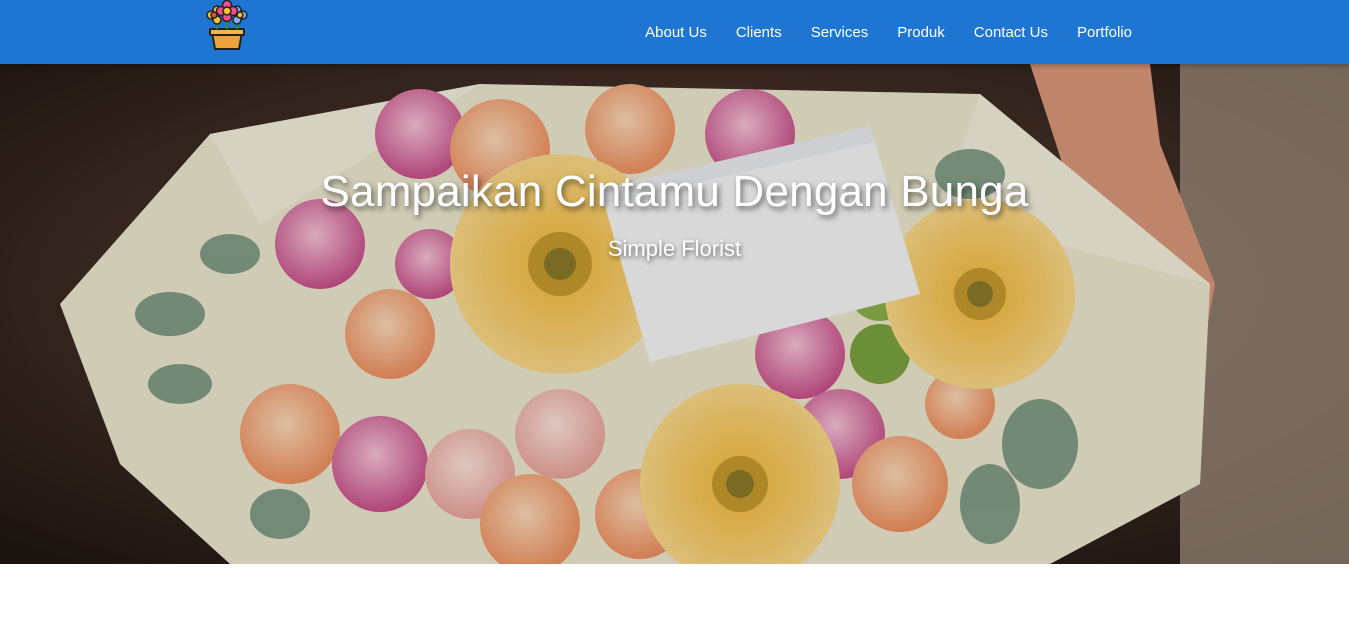 The height and width of the screenshot is (623, 1349). Describe the element at coordinates (1104, 32) in the screenshot. I see `nav-portfolio-link: Portfolio` at that location.